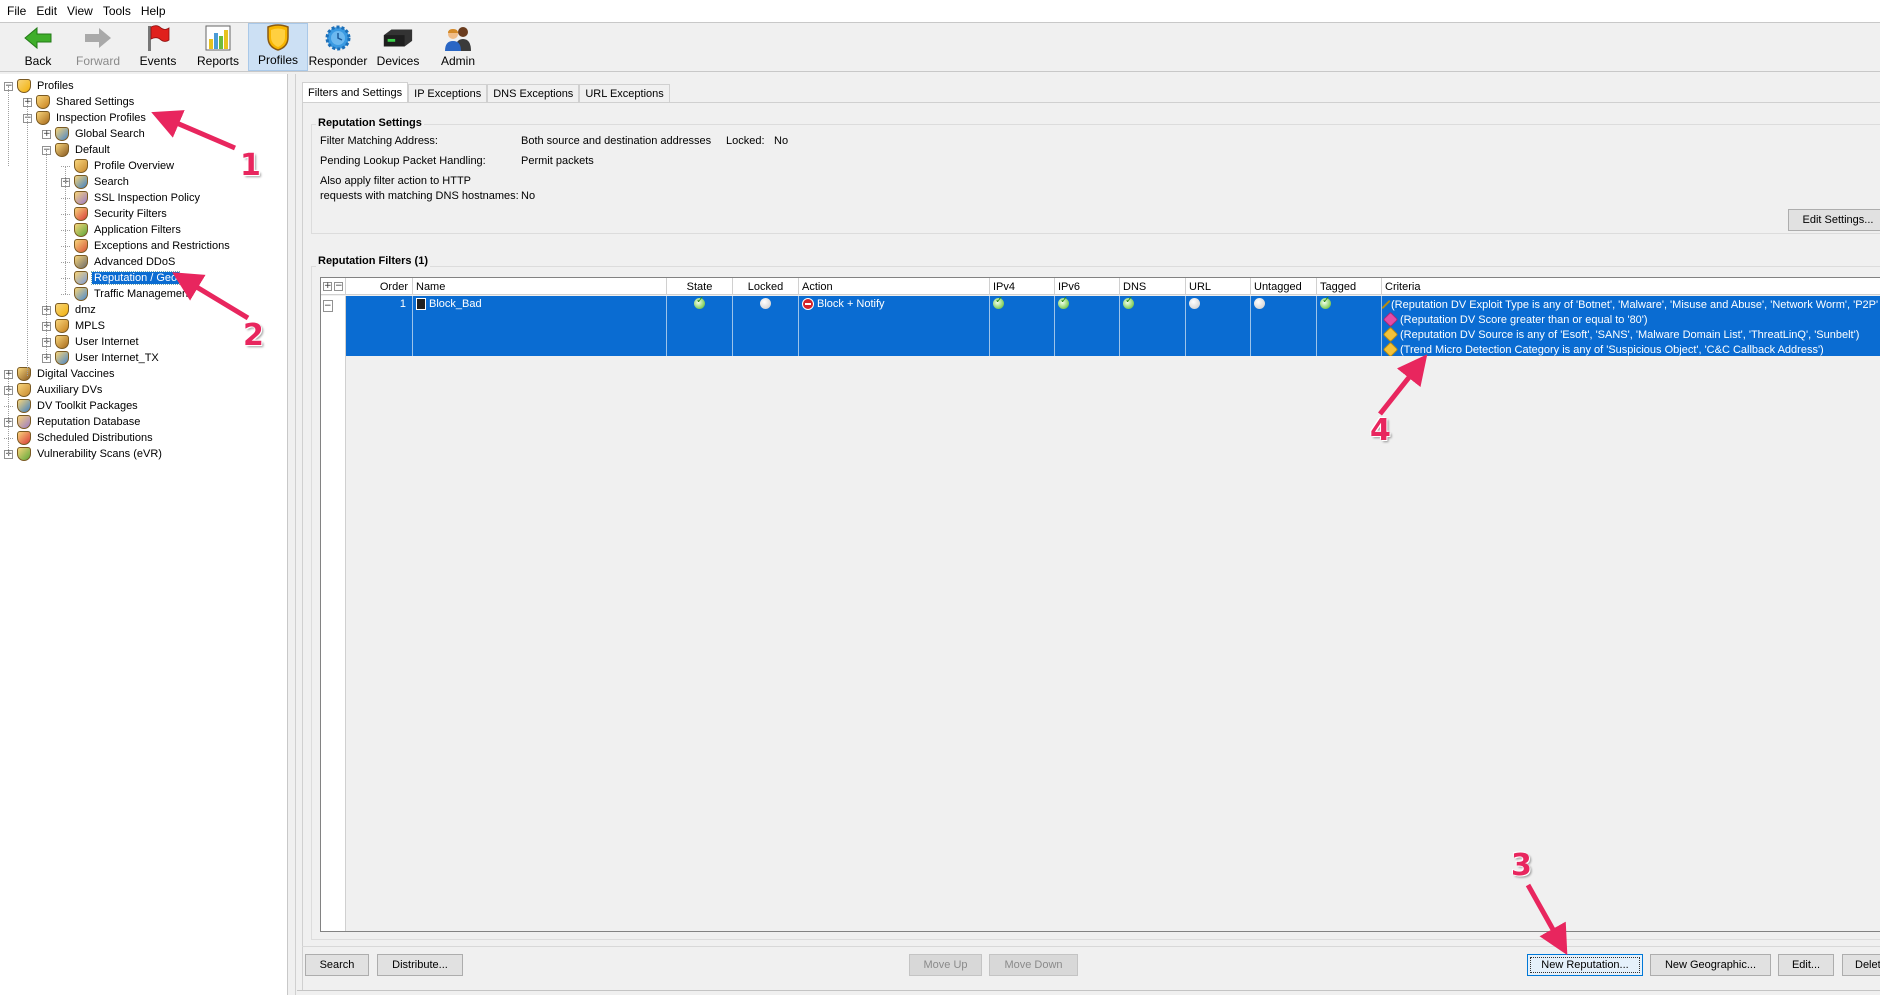  Describe the element at coordinates (1153, 286) in the screenshot. I see `column-dns: DNS` at that location.